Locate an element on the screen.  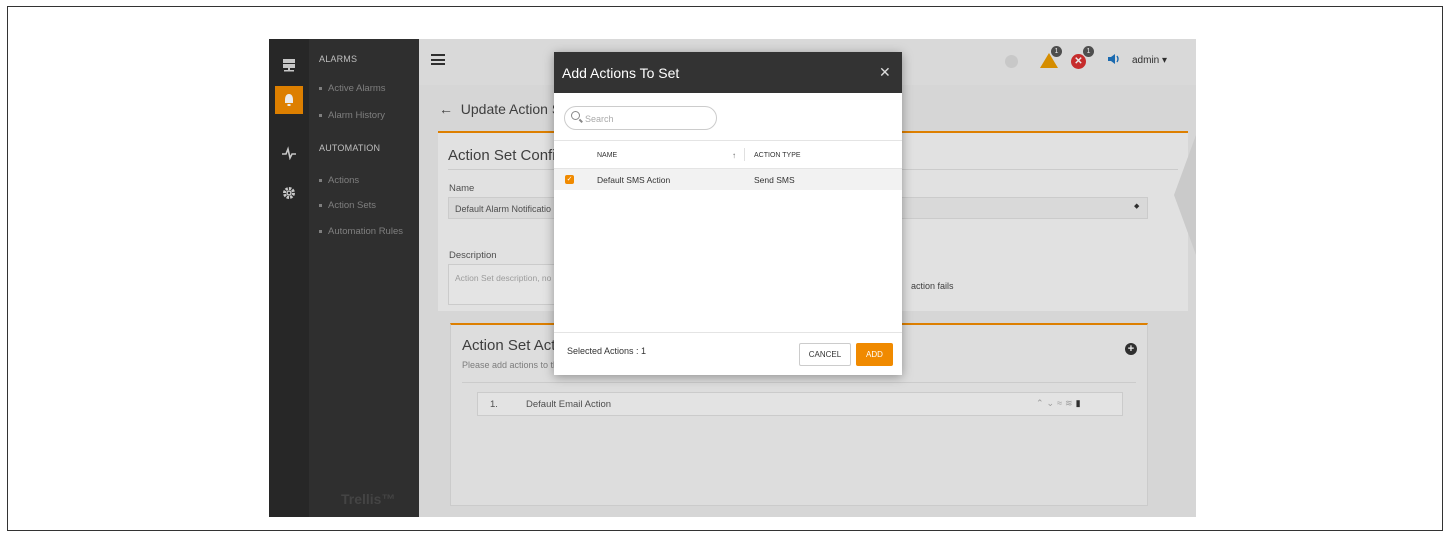
search-box is located at coordinates (640, 118).